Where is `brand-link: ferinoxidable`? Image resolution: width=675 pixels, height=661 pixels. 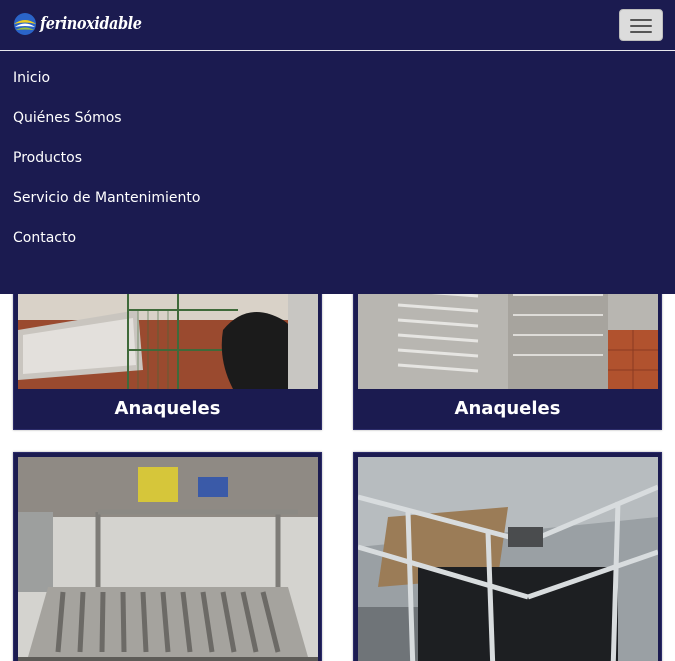
brand-link: ferinoxidable is located at coordinates (86, 24).